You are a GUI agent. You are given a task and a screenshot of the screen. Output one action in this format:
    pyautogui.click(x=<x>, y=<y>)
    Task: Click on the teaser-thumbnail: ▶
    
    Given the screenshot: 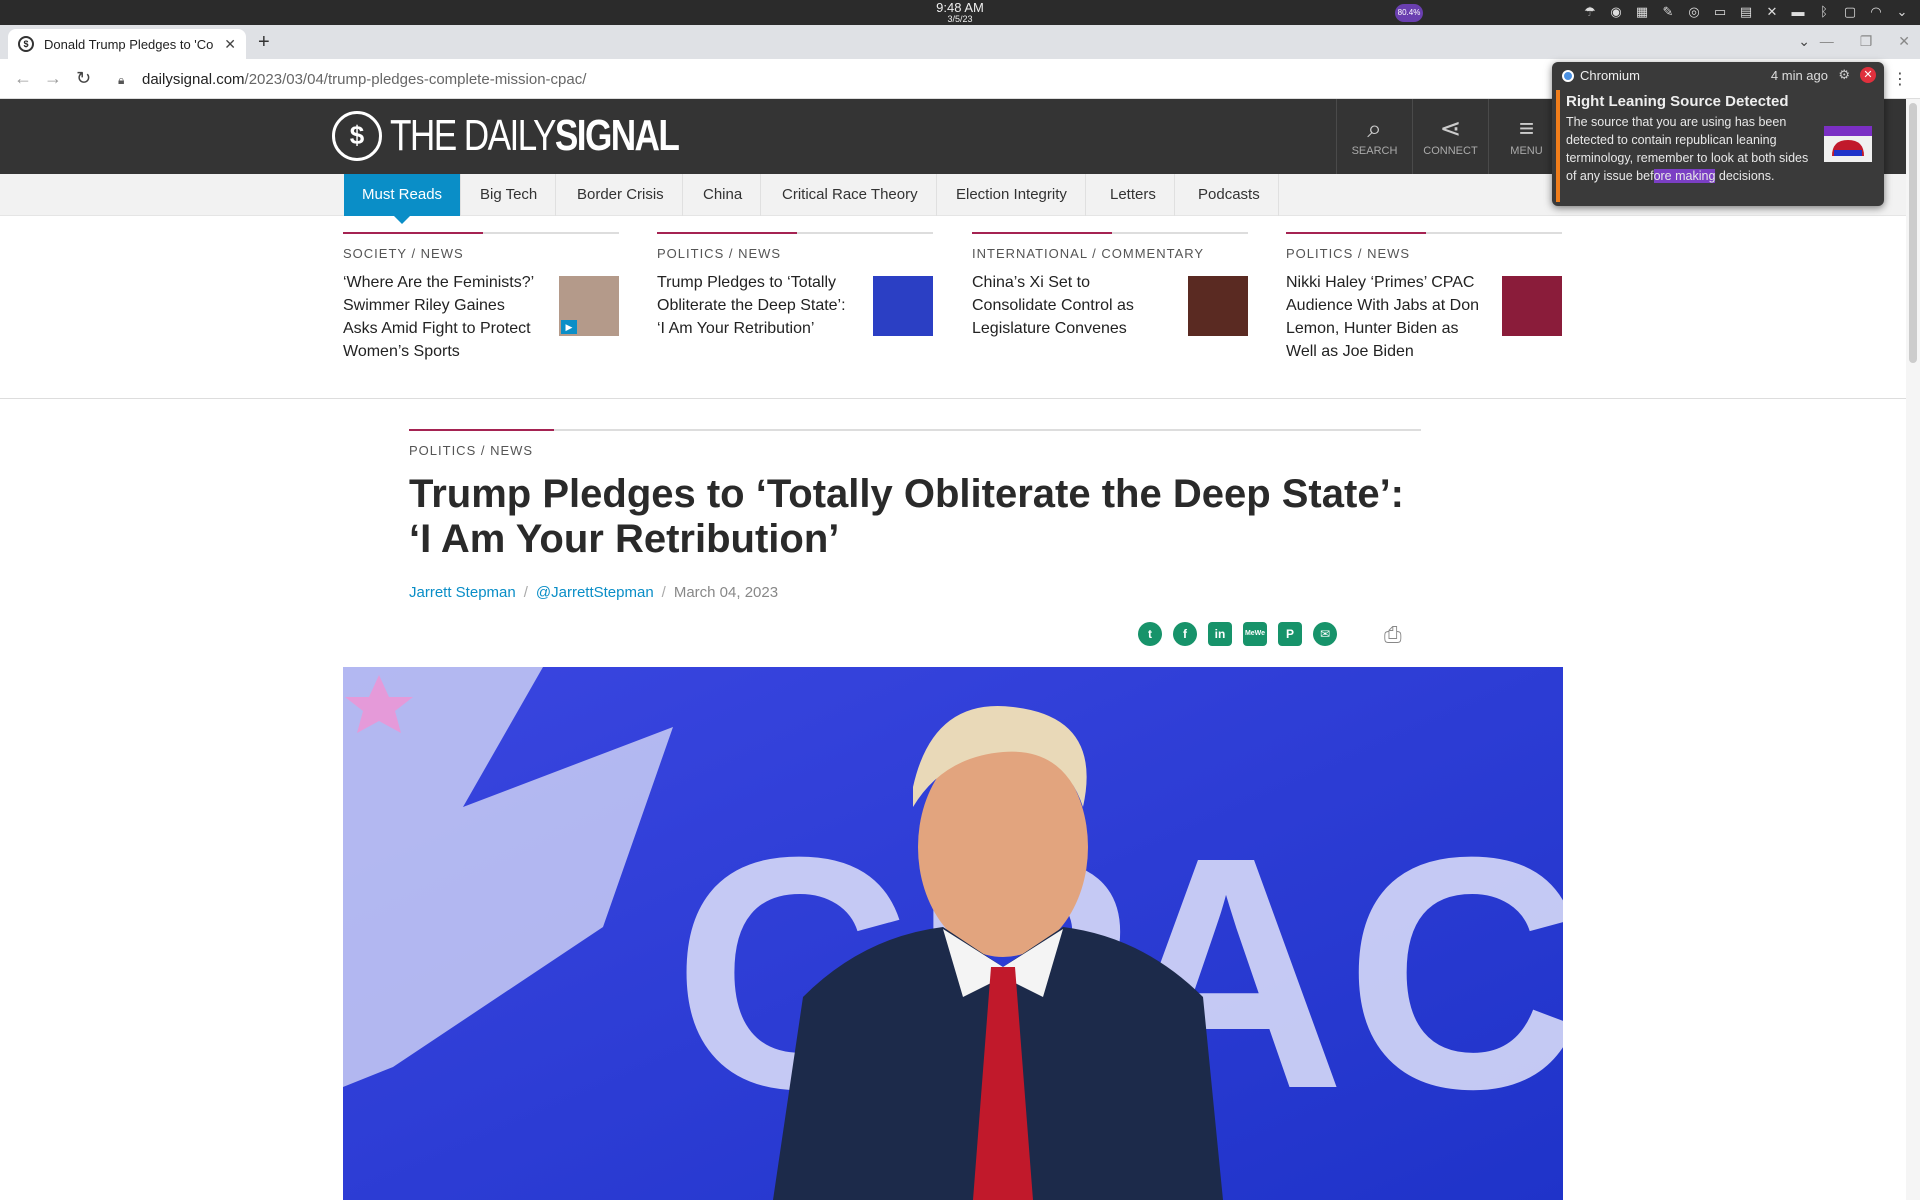 What is the action you would take?
    pyautogui.click(x=589, y=306)
    